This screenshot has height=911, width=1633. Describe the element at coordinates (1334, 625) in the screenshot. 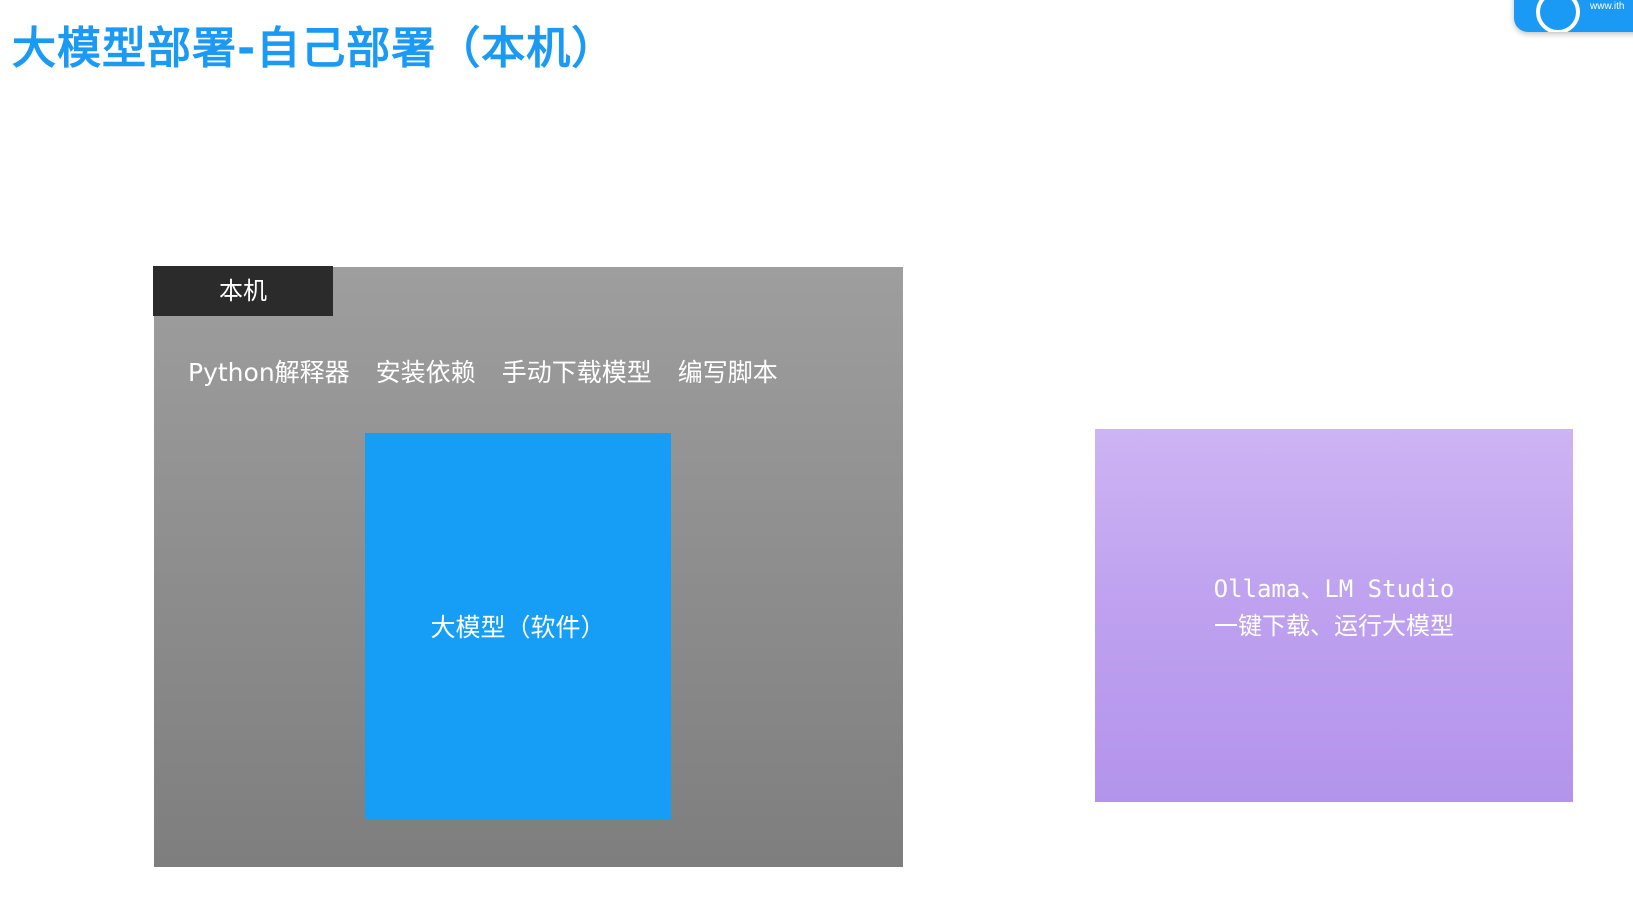

I see `tools-description: 一键下载、运行大模型` at that location.